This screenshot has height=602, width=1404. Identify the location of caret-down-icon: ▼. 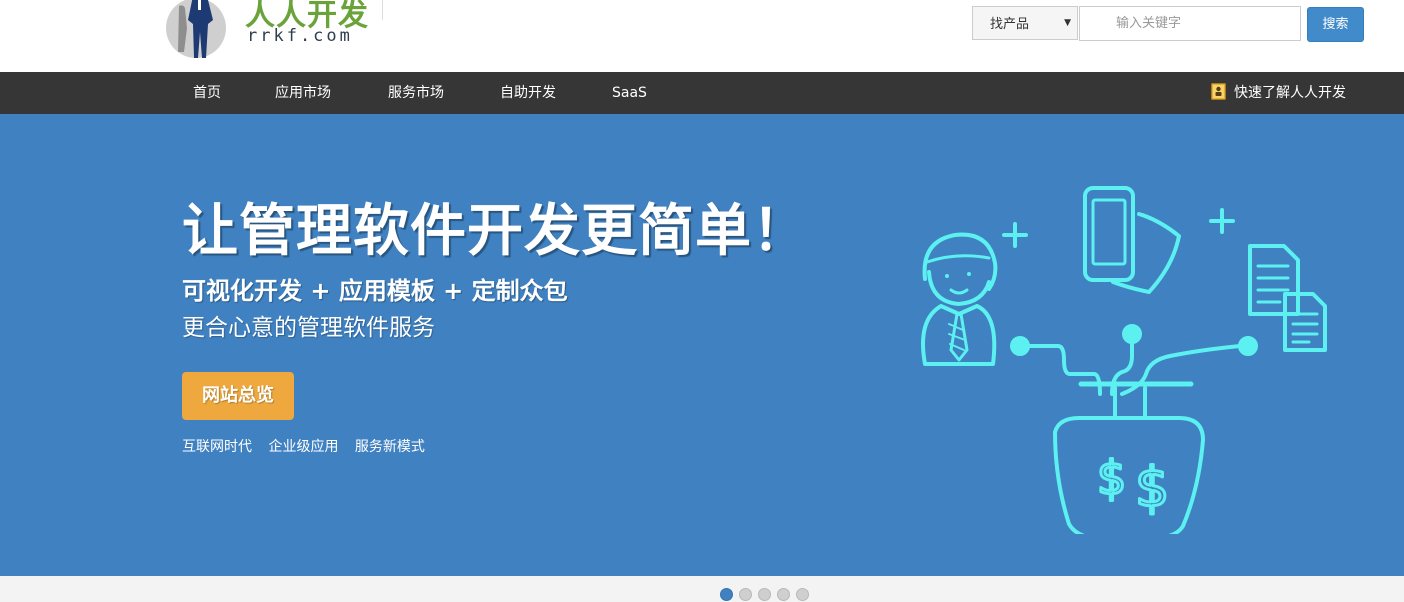
(1067, 23).